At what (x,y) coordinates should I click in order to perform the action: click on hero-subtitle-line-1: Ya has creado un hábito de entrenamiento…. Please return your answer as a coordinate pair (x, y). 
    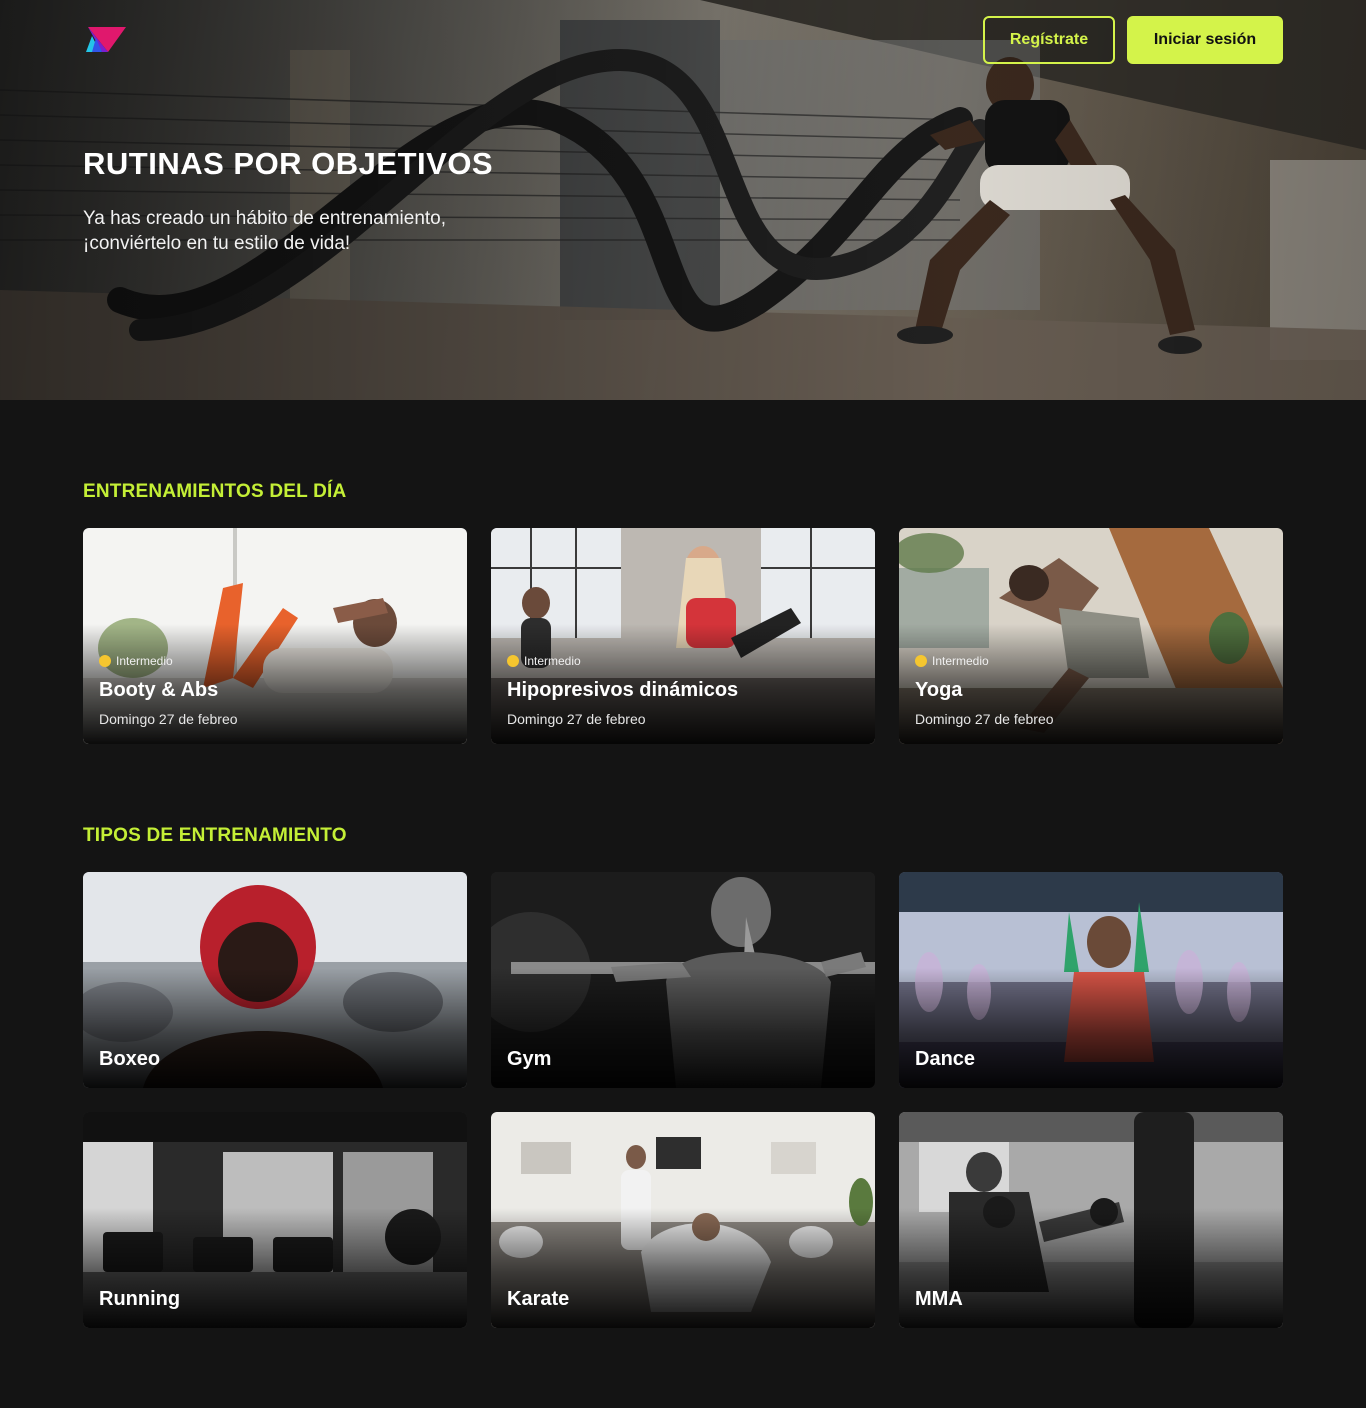
    Looking at the image, I should click on (265, 218).